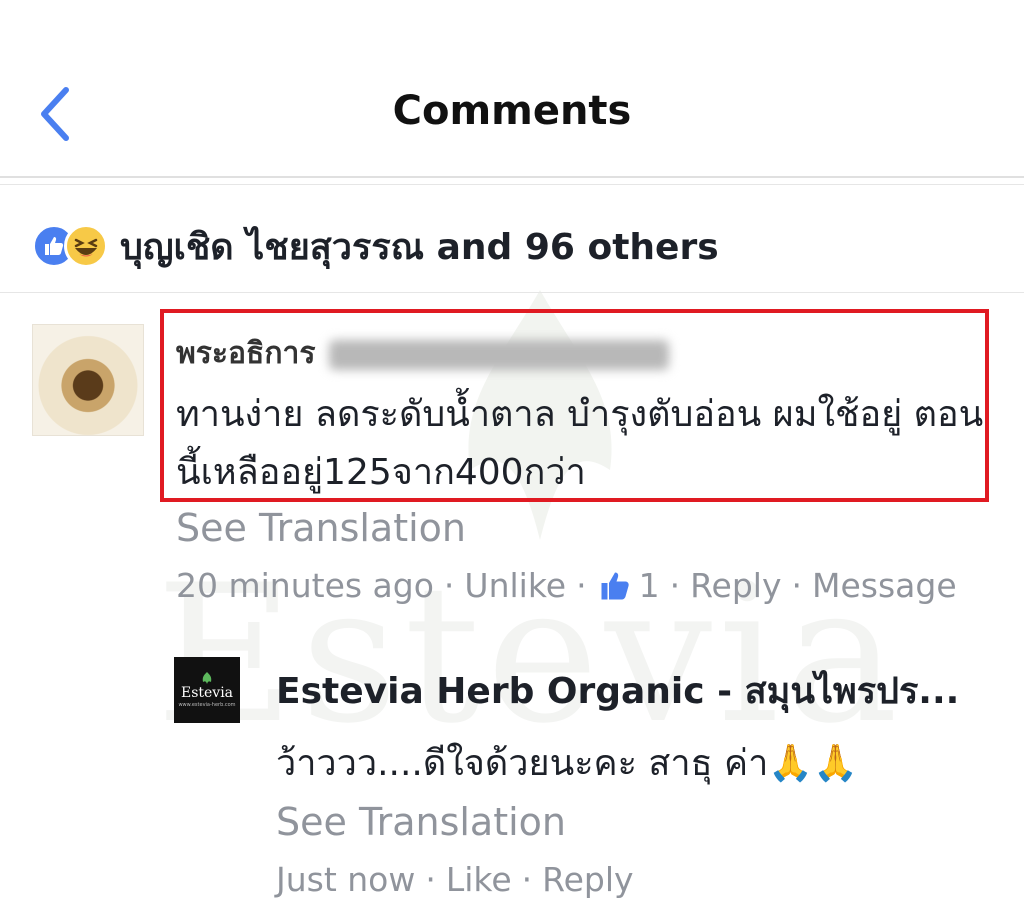 The image size is (1024, 909). Describe the element at coordinates (207, 678) in the screenshot. I see `leaf-icon` at that location.